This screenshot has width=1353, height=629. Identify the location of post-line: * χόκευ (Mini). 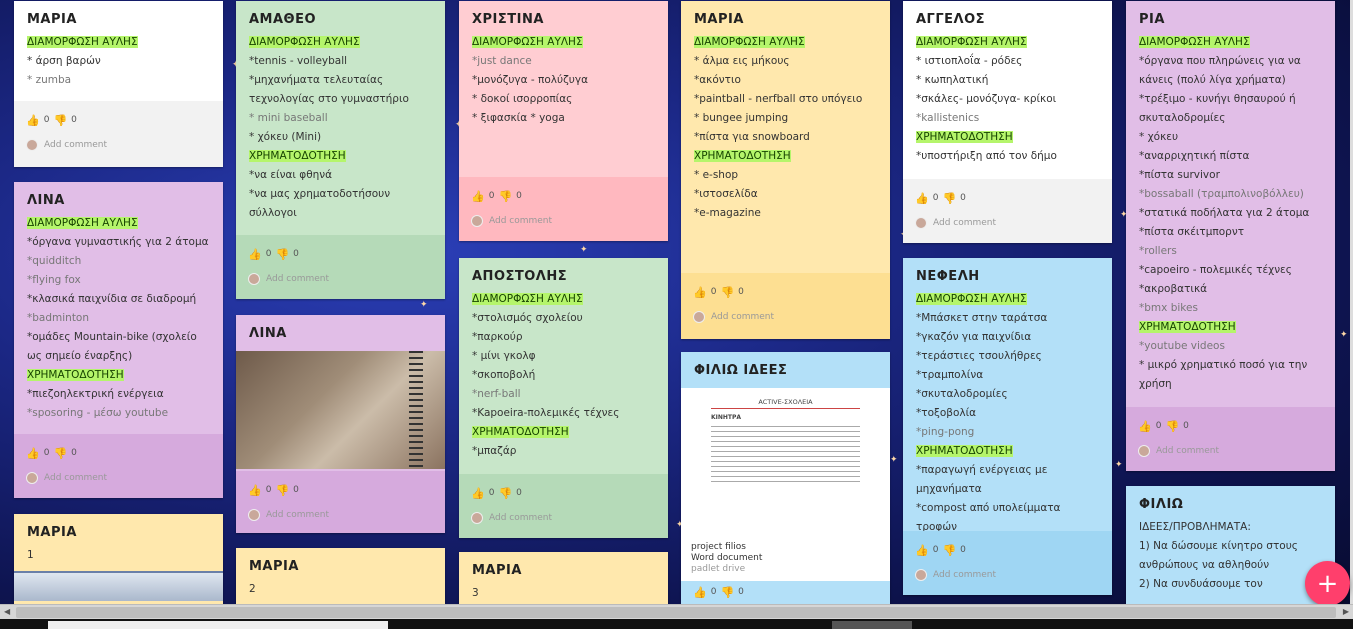
(285, 137).